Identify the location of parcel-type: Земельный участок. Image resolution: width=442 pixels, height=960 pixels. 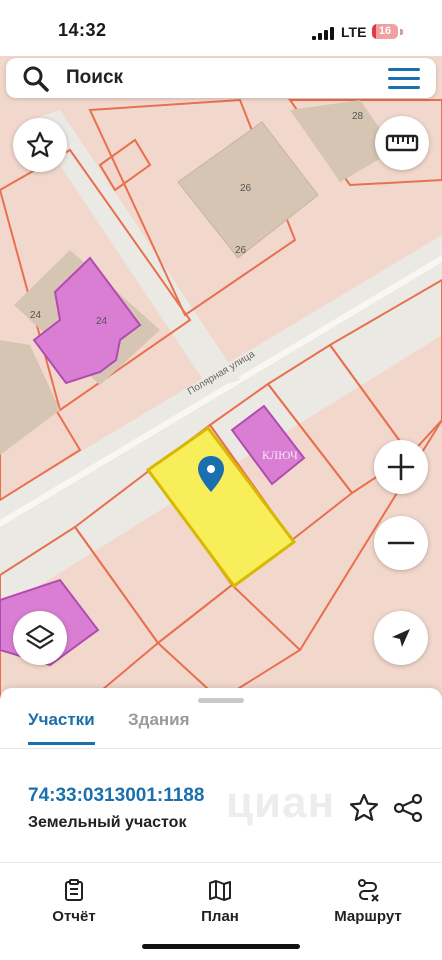
(107, 822).